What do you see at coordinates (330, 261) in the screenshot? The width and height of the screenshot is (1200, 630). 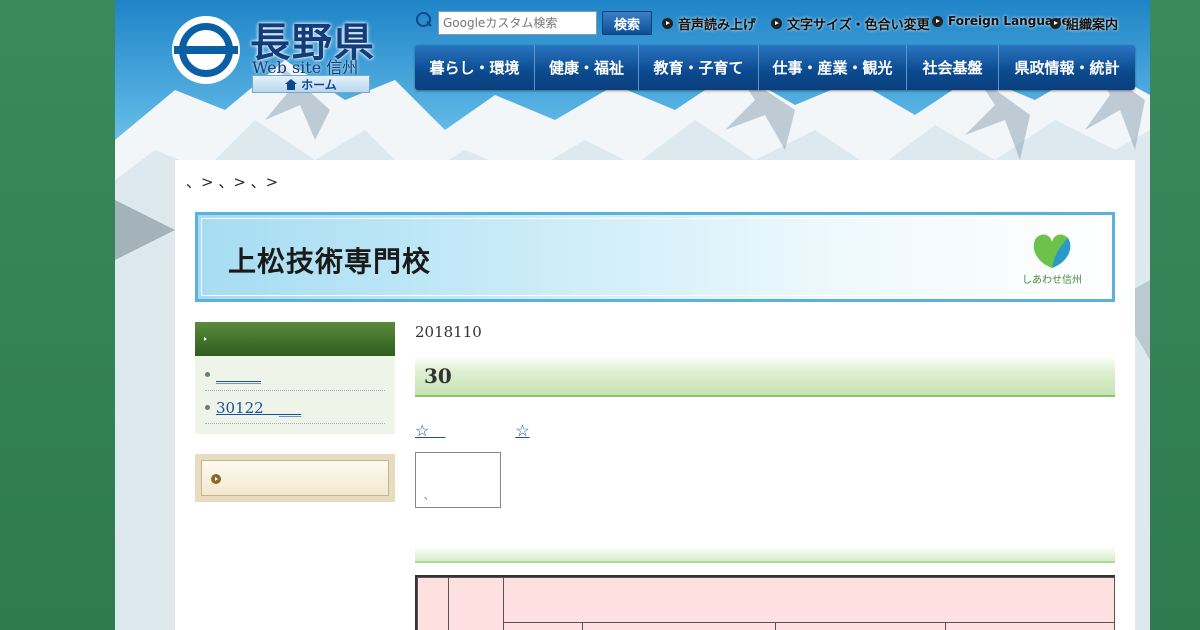 I see `page-title: 上松技術専門校` at bounding box center [330, 261].